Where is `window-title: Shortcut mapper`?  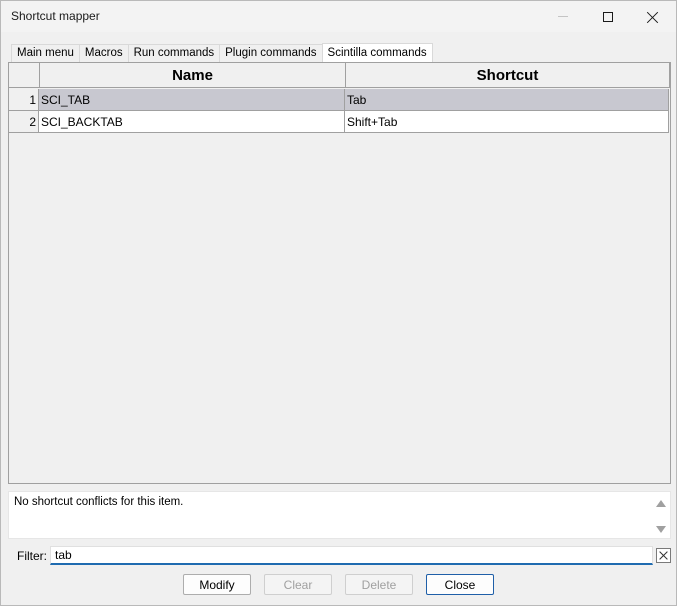 window-title: Shortcut mapper is located at coordinates (55, 16).